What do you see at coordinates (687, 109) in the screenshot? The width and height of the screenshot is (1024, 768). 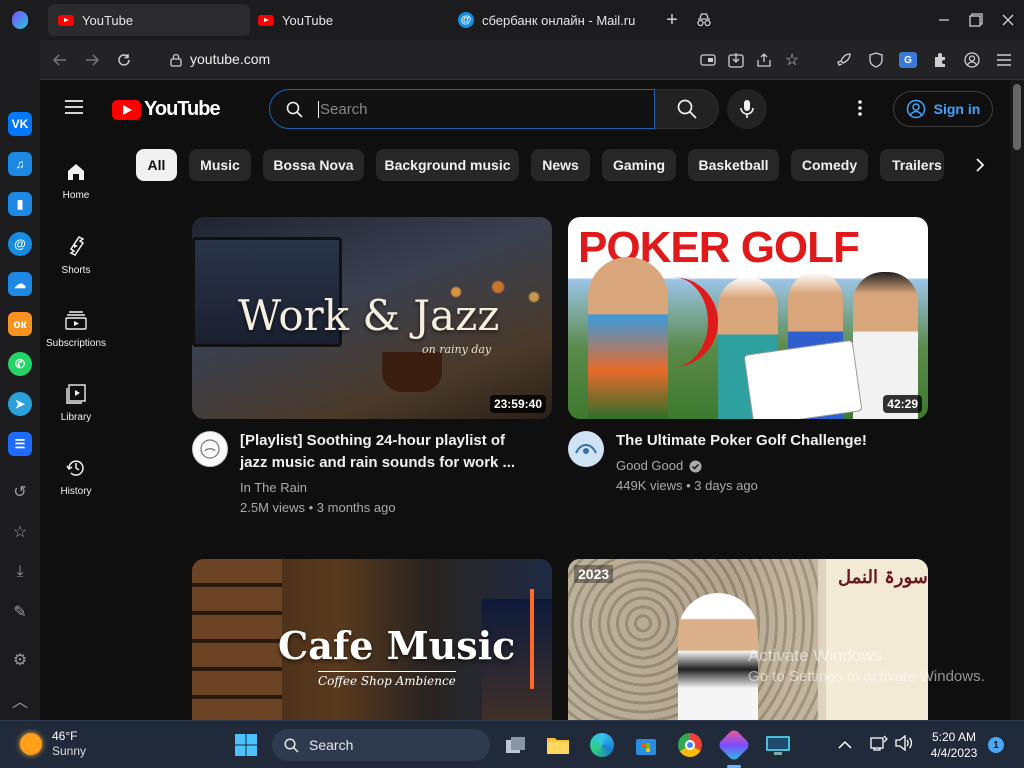 I see `search-button` at bounding box center [687, 109].